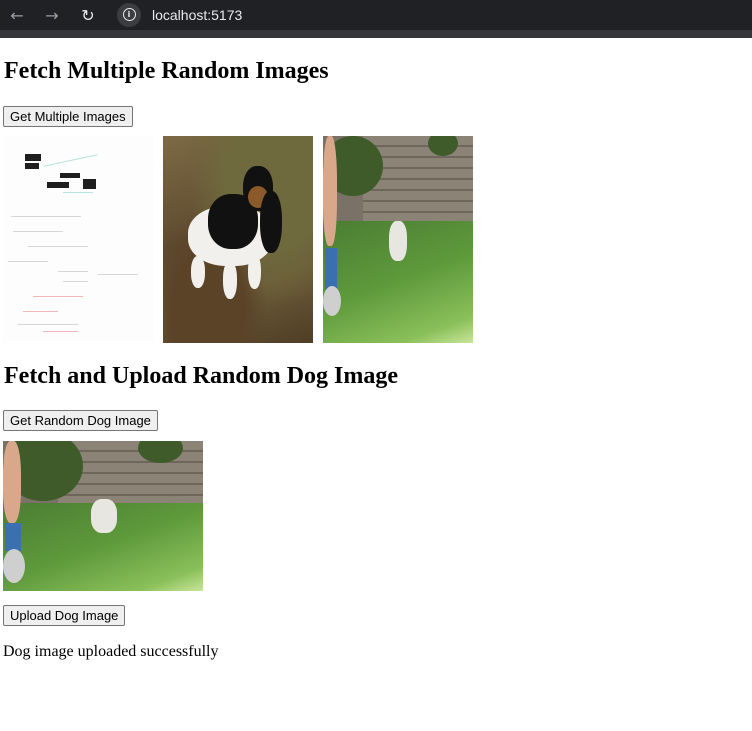 The image size is (752, 731). I want to click on random-image-backyard, so click(398, 239).